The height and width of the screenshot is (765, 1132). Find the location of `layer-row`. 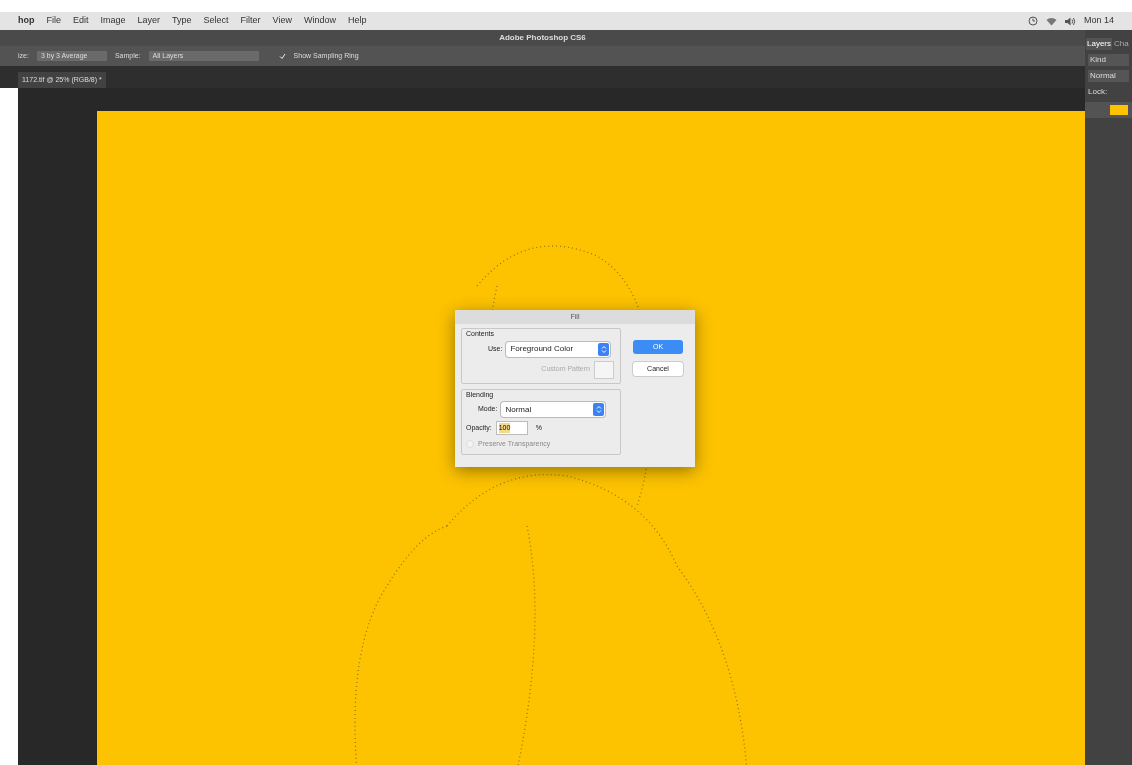

layer-row is located at coordinates (1108, 110).